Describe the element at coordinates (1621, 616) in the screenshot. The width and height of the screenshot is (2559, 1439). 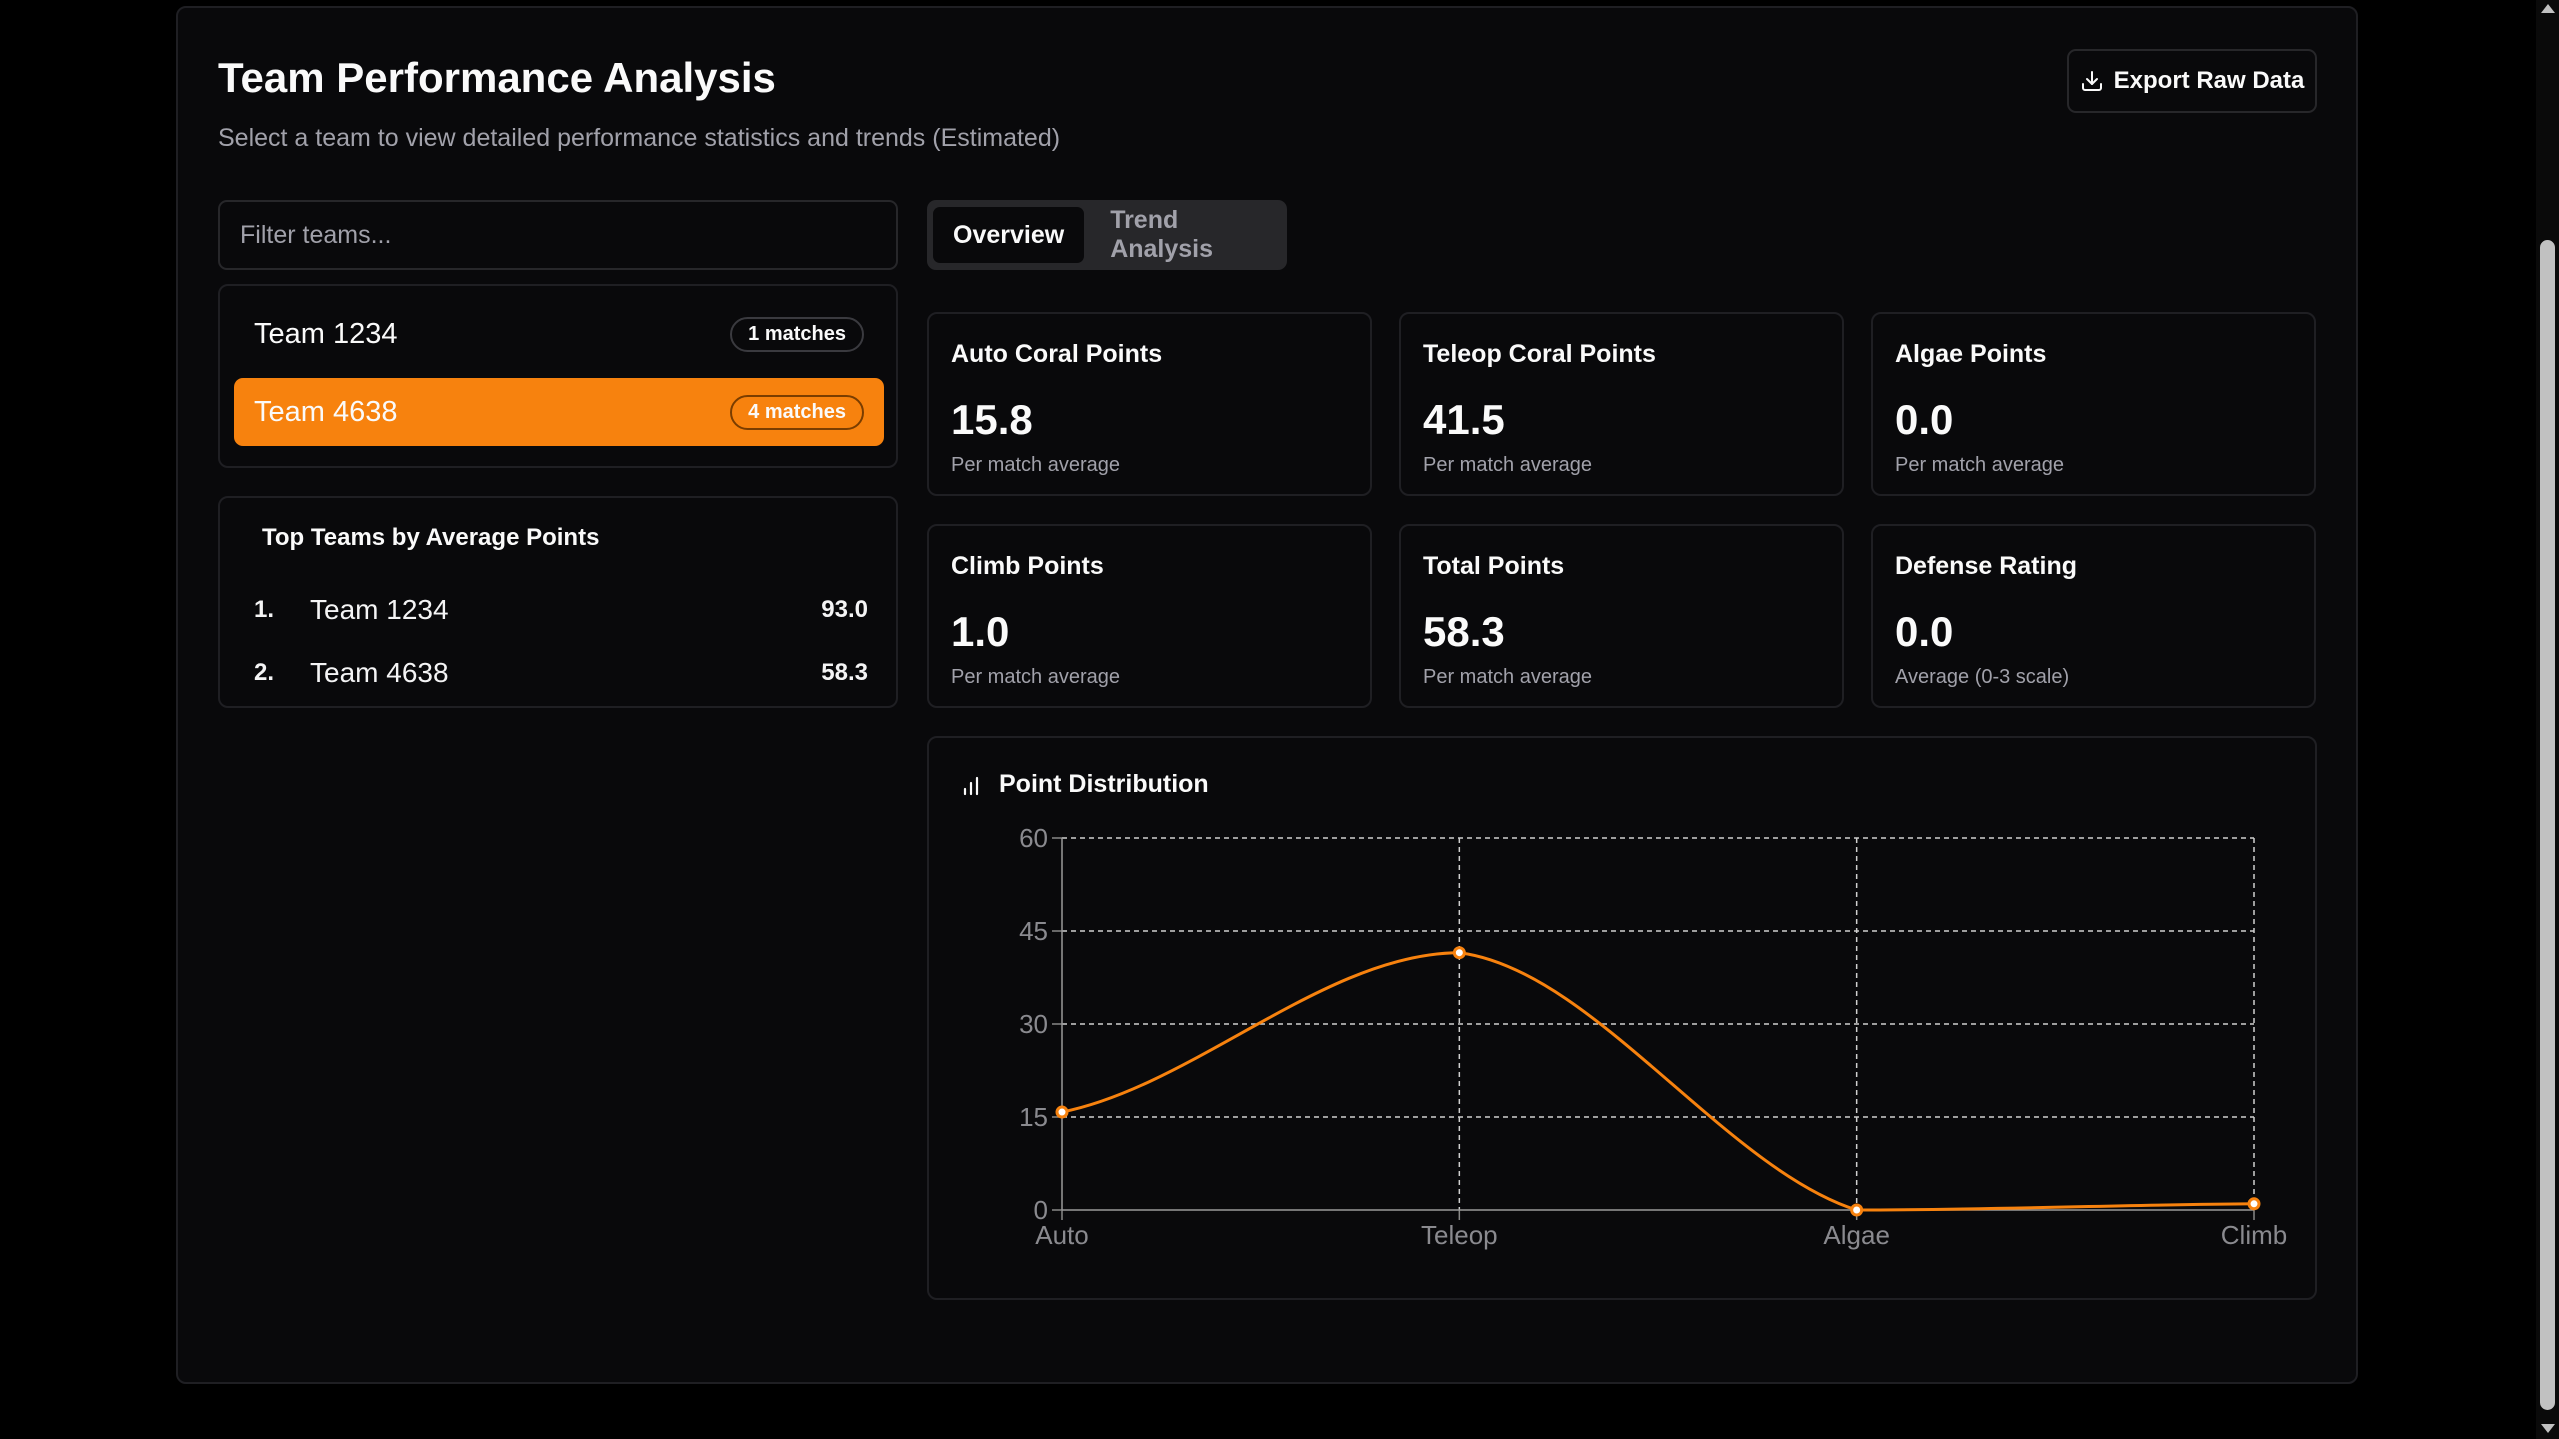
I see `stat-card-total: Total Points 58.3 Per match average` at that location.